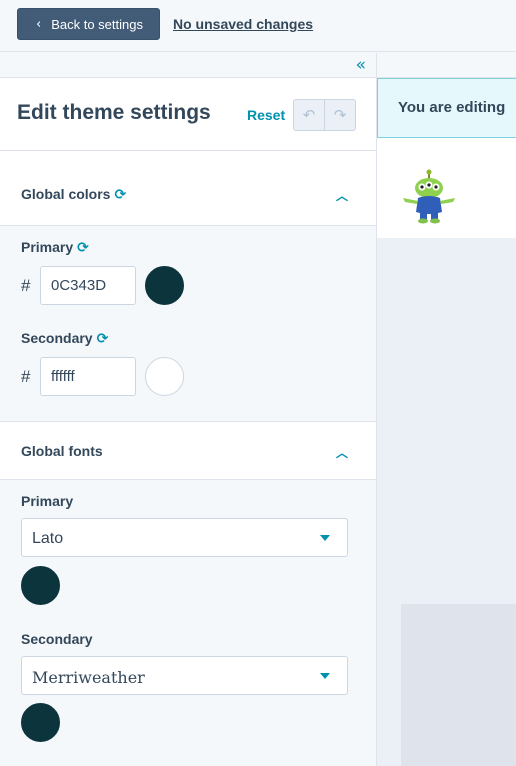 This screenshot has width=516, height=766. What do you see at coordinates (57, 338) in the screenshot?
I see `secondary-color-label-text: Secondary` at bounding box center [57, 338].